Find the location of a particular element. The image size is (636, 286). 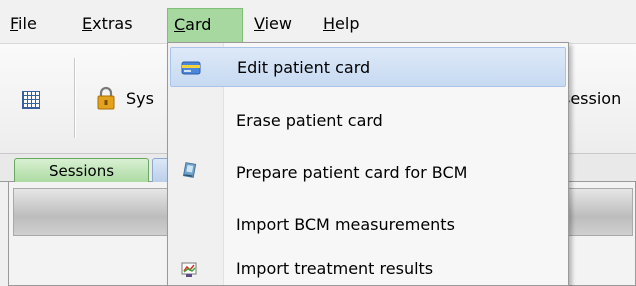

menu-item-prepare-card-bcm: Prepare patient card for BCM is located at coordinates (368, 173).